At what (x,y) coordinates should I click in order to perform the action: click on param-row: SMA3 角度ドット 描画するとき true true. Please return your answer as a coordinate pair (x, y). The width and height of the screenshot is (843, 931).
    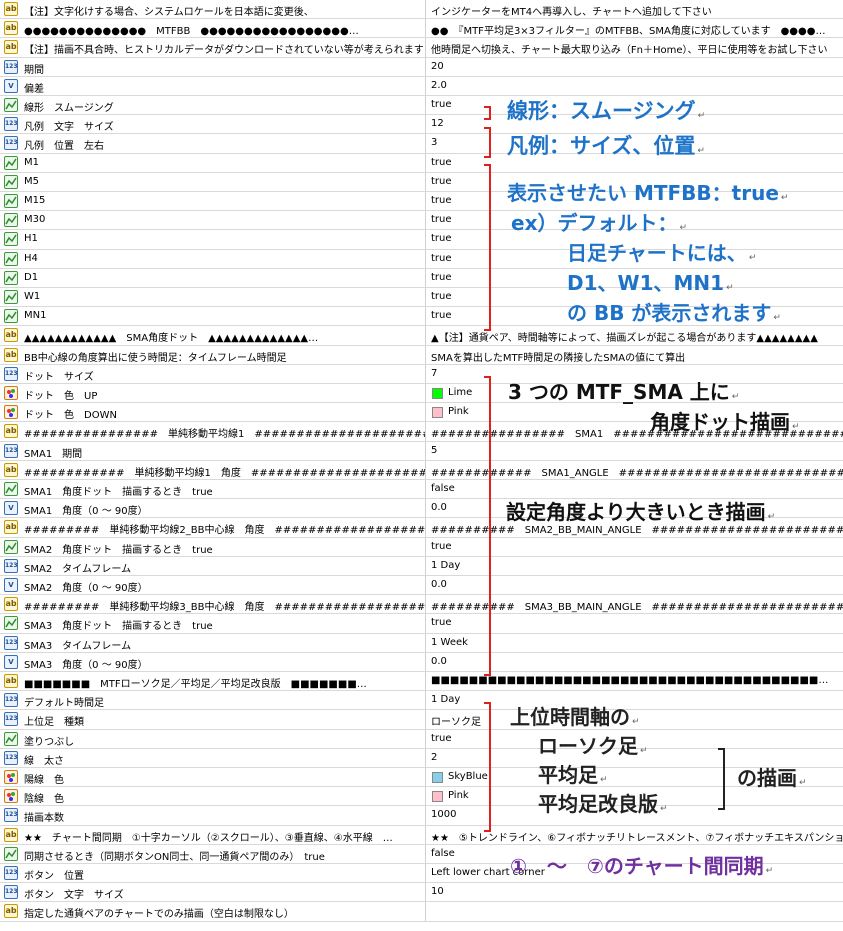
    Looking at the image, I should click on (421, 624).